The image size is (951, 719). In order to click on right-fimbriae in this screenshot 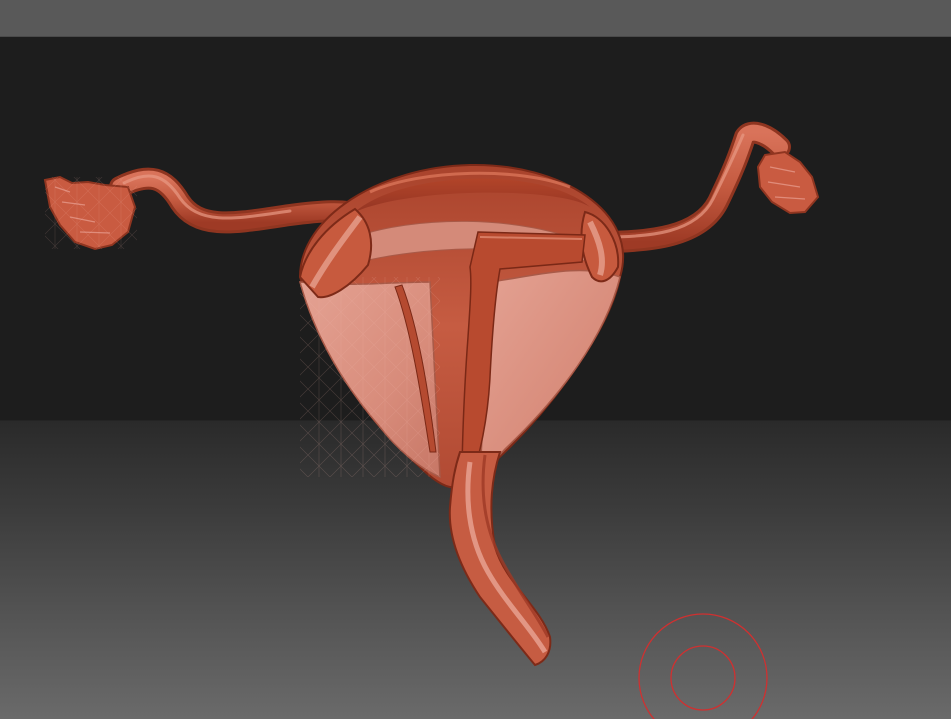, I will do `click(788, 182)`.